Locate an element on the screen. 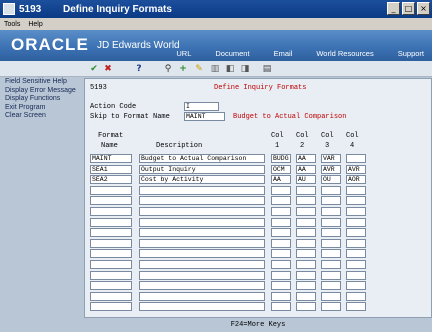 The height and width of the screenshot is (332, 432). link-world-resources: World Resources is located at coordinates (344, 53).